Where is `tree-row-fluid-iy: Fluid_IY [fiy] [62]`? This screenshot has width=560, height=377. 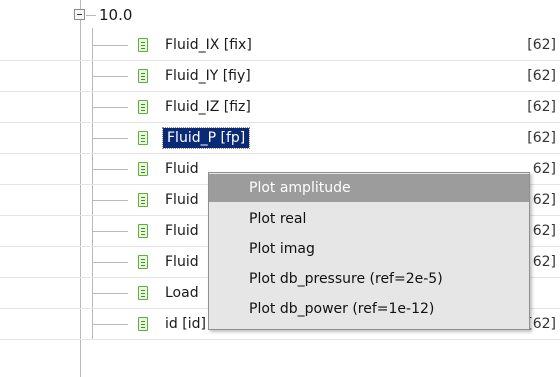
tree-row-fluid-iy: Fluid_IY [fiy] [62] is located at coordinates (280, 76).